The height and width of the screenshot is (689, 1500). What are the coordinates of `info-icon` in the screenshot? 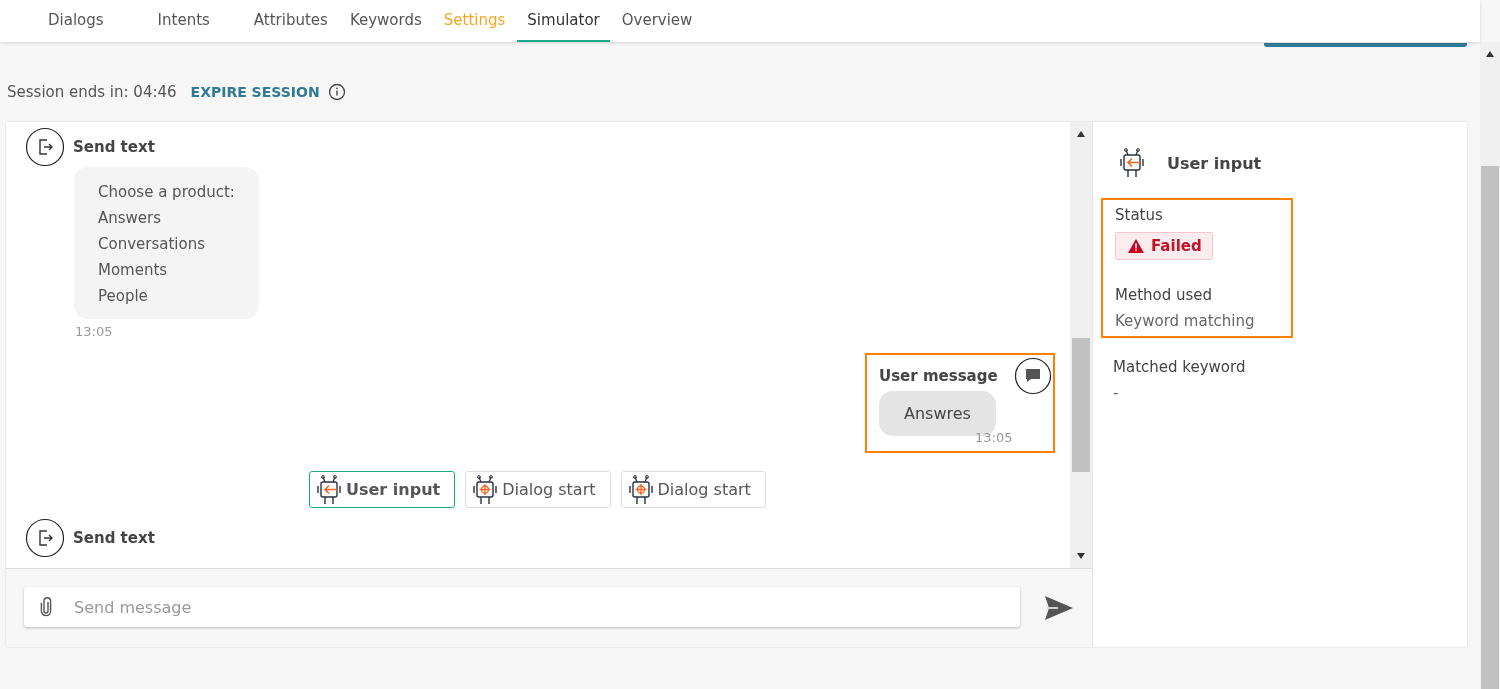 It's located at (336, 92).